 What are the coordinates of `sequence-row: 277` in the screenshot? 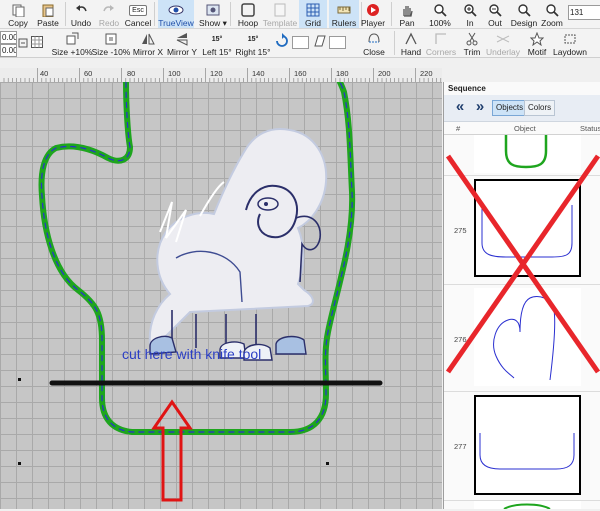 It's located at (522, 446).